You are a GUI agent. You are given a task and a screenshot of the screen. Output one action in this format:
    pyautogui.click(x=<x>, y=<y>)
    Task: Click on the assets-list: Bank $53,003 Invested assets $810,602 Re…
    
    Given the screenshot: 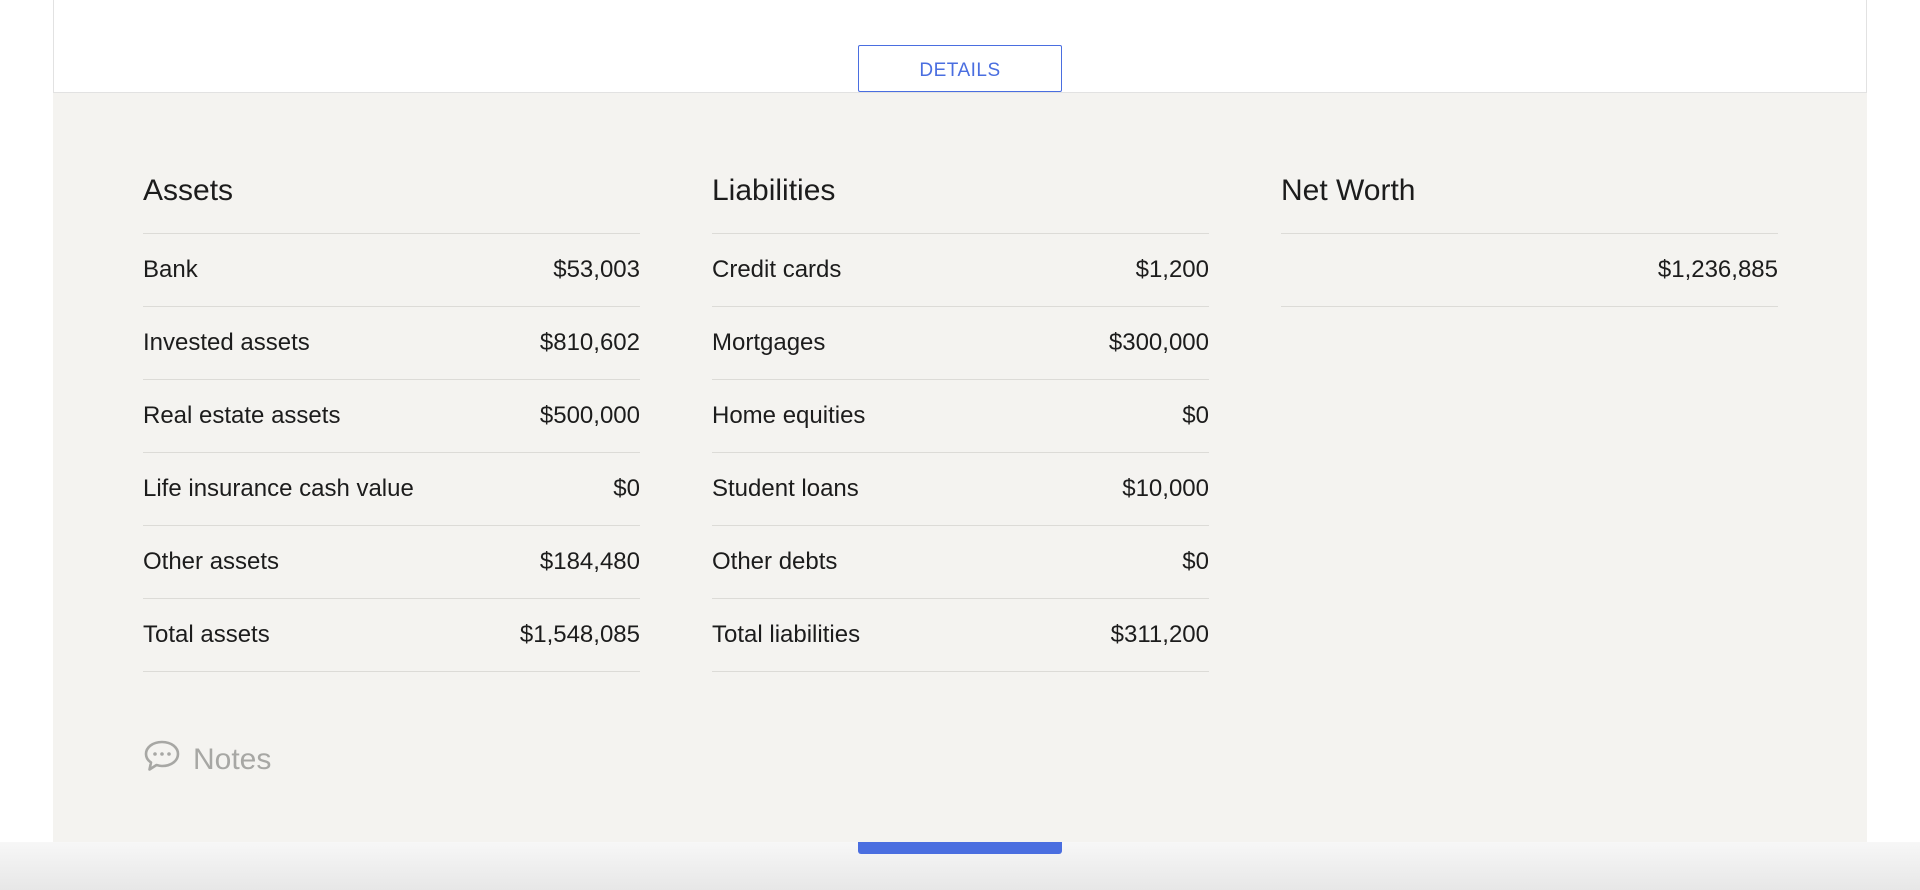 What is the action you would take?
    pyautogui.click(x=391, y=452)
    